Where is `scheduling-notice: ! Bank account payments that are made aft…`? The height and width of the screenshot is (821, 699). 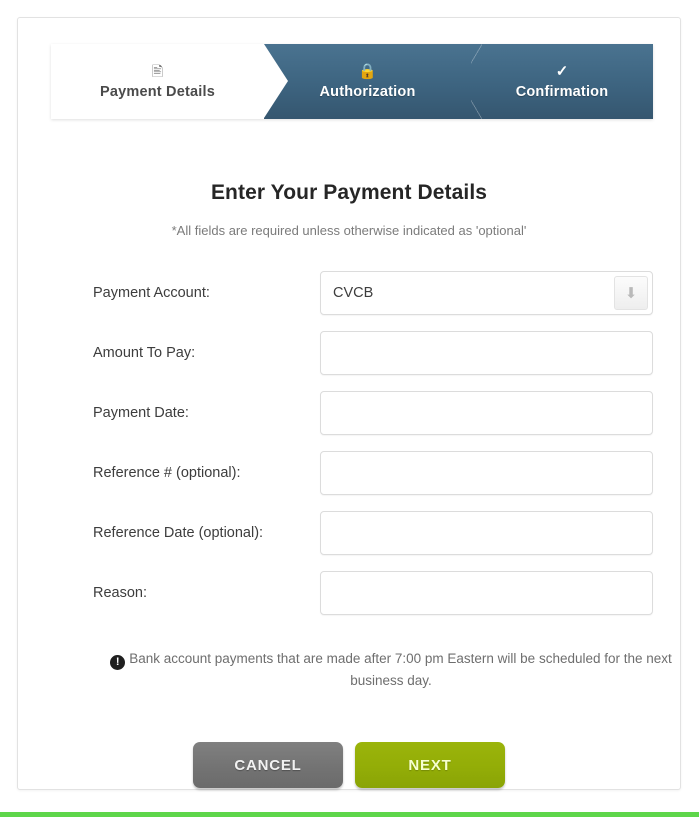
scheduling-notice: ! Bank account payments that are made aft… is located at coordinates (391, 670).